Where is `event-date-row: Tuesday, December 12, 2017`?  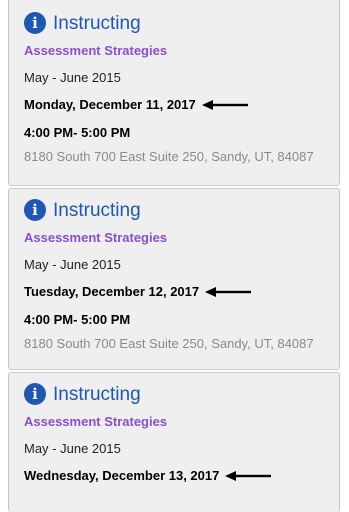 event-date-row: Tuesday, December 12, 2017 is located at coordinates (176, 292).